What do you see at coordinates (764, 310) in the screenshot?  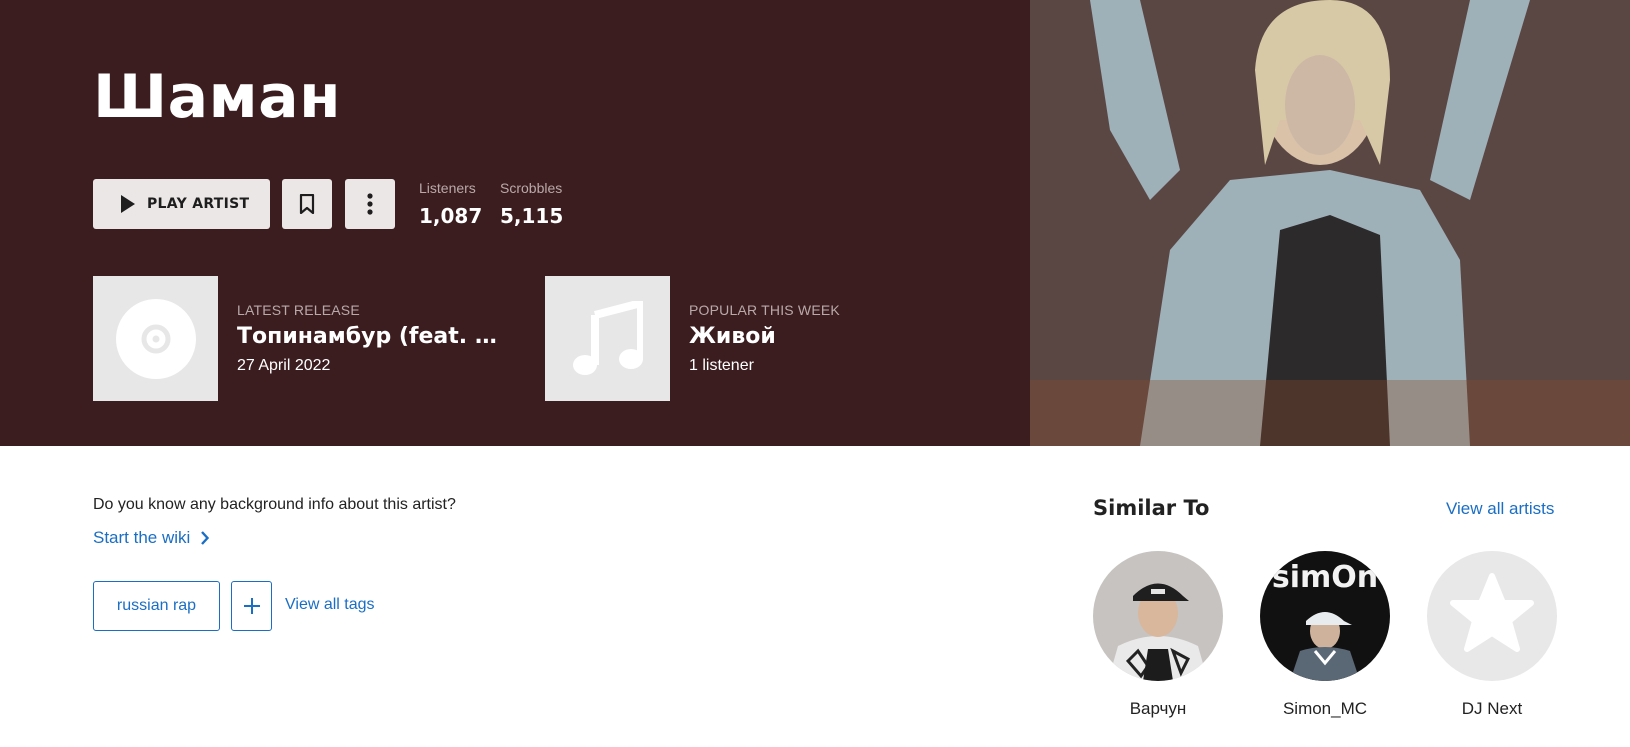 I see `popular-kicker: POPULAR THIS WEEK` at bounding box center [764, 310].